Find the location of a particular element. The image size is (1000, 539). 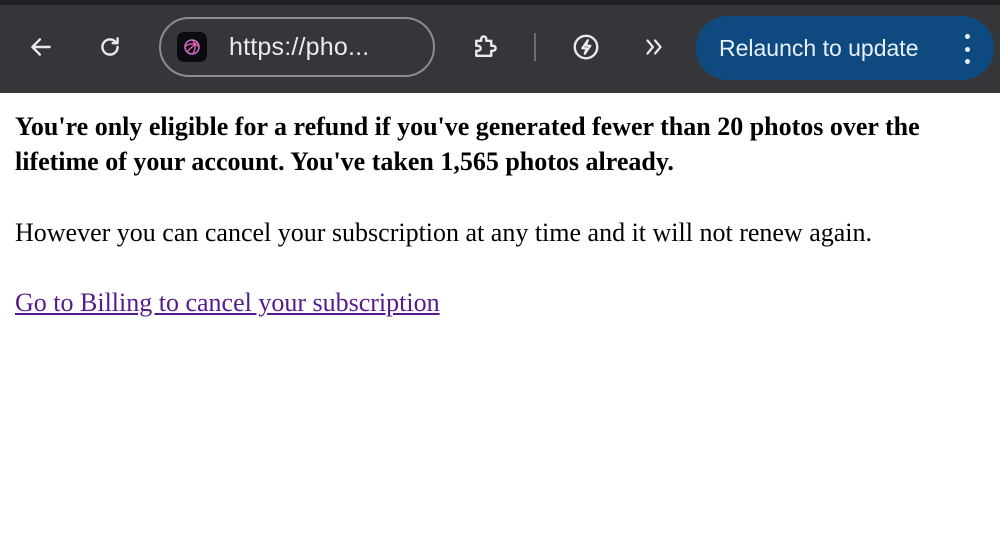

back-button is located at coordinates (41, 47).